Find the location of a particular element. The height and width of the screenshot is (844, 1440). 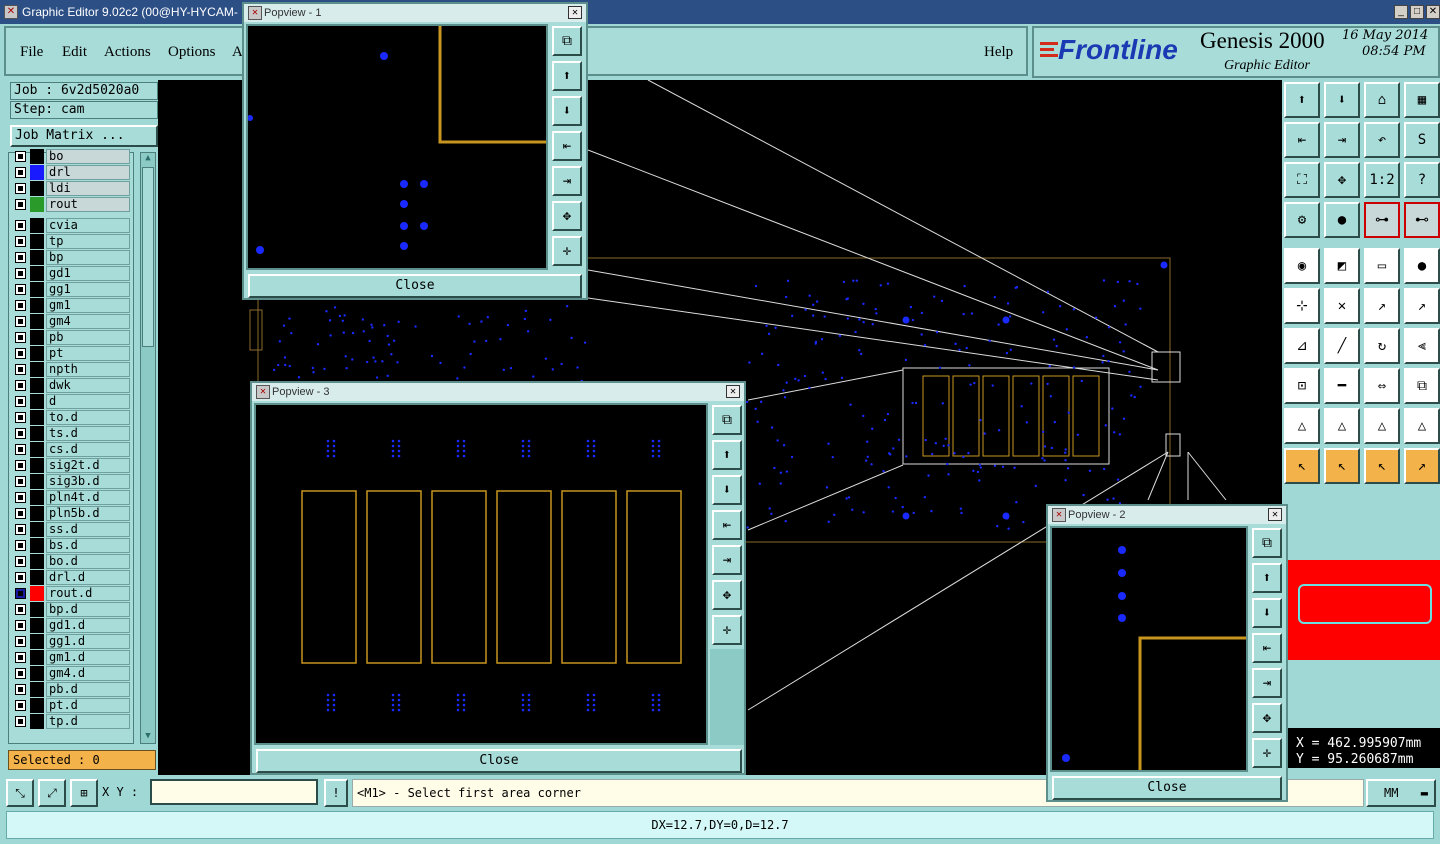

layer-row: bo is located at coordinates (72, 156).